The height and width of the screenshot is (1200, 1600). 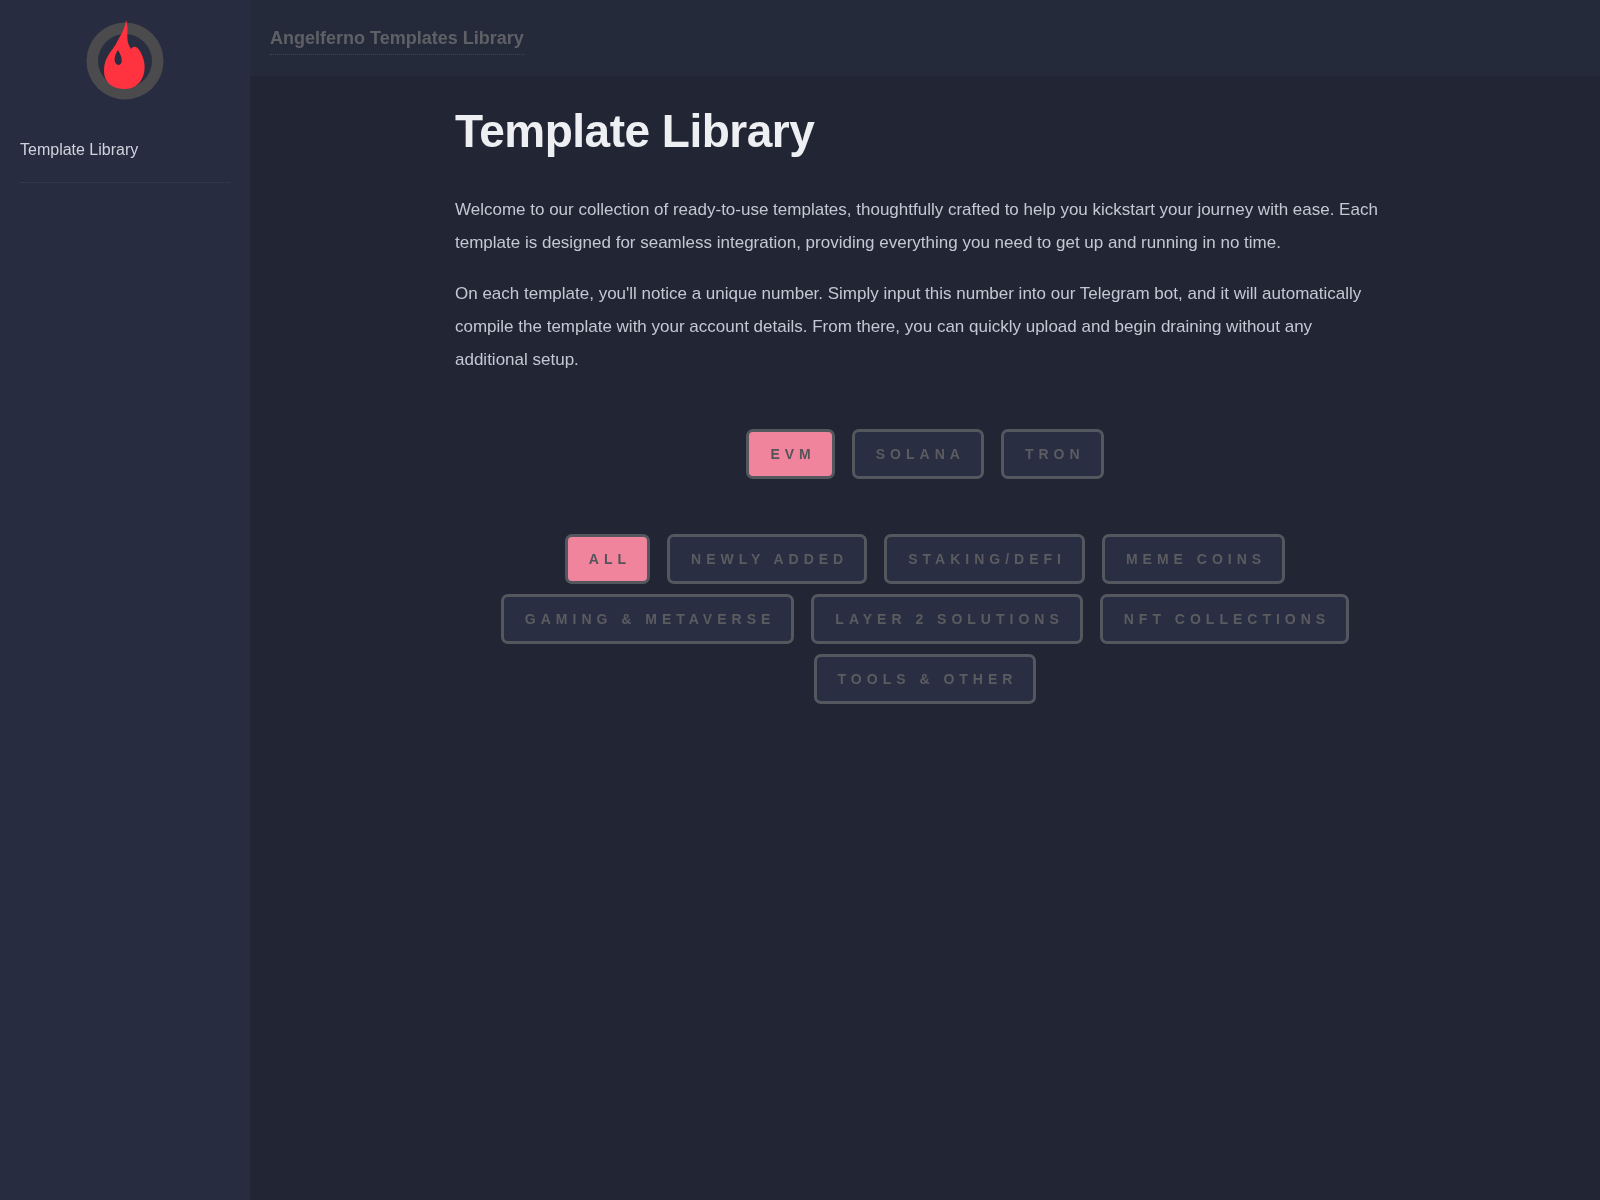 What do you see at coordinates (790, 454) in the screenshot?
I see `chain-tab: EVM` at bounding box center [790, 454].